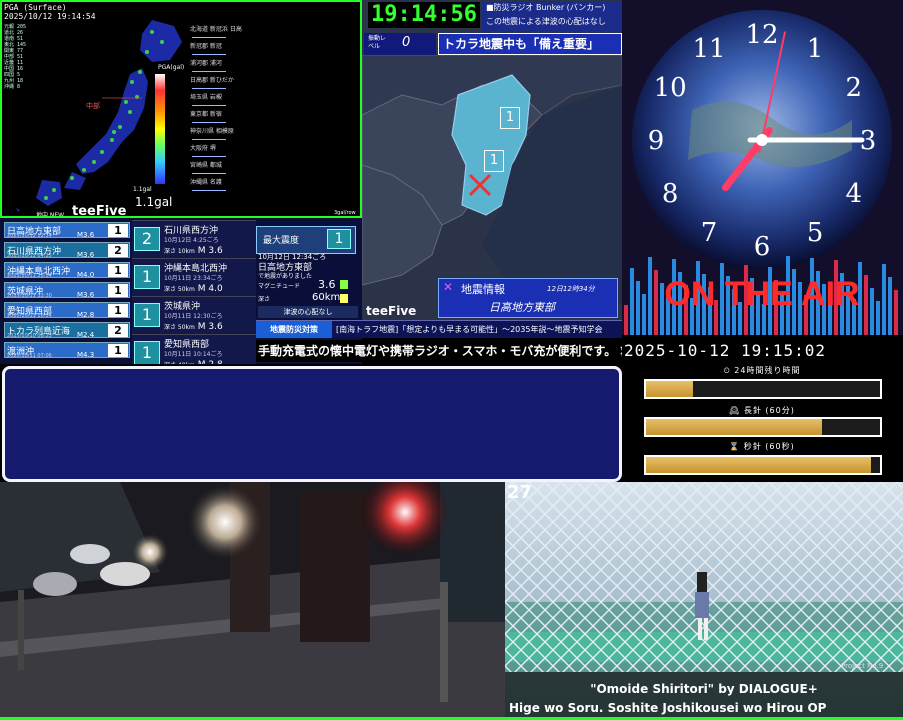  What do you see at coordinates (704, 689) in the screenshot?
I see `song-title: "Omoide Shiritori" by DIALOGUE+` at bounding box center [704, 689].